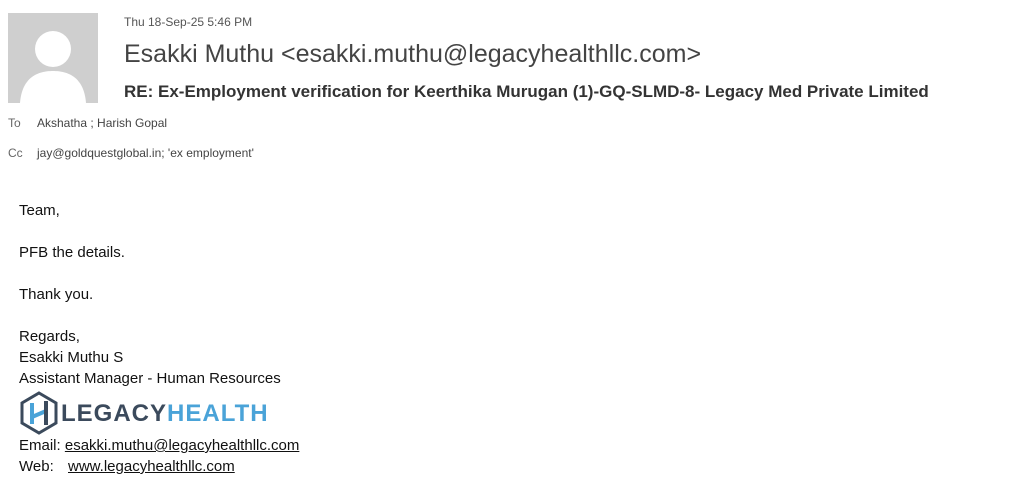 The image size is (1018, 498). Describe the element at coordinates (150, 378) in the screenshot. I see `signature-title: Assistant Manager - Human Resources` at that location.